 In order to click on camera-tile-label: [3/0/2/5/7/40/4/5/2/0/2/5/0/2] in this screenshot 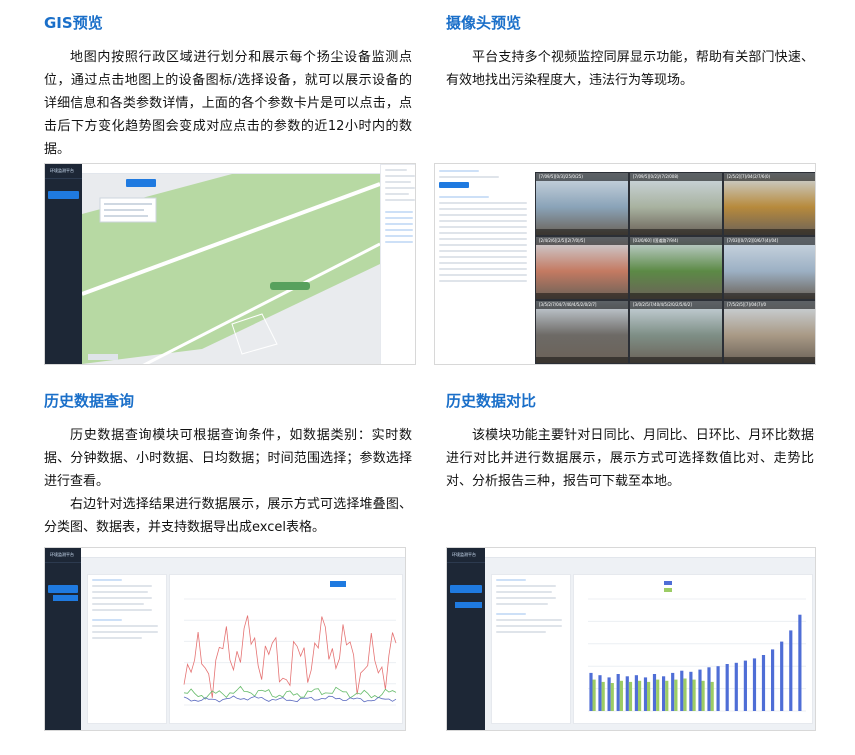, I will do `click(676, 305)`.